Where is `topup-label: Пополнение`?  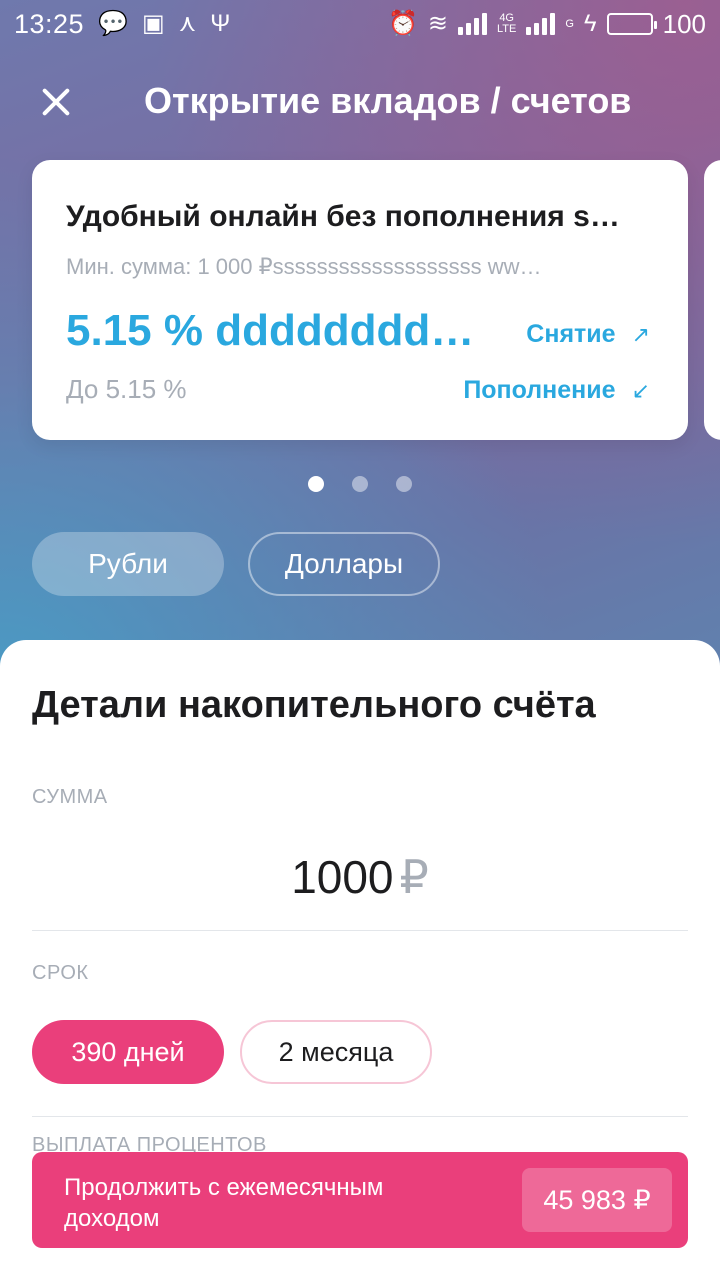
topup-label: Пополнение is located at coordinates (539, 390).